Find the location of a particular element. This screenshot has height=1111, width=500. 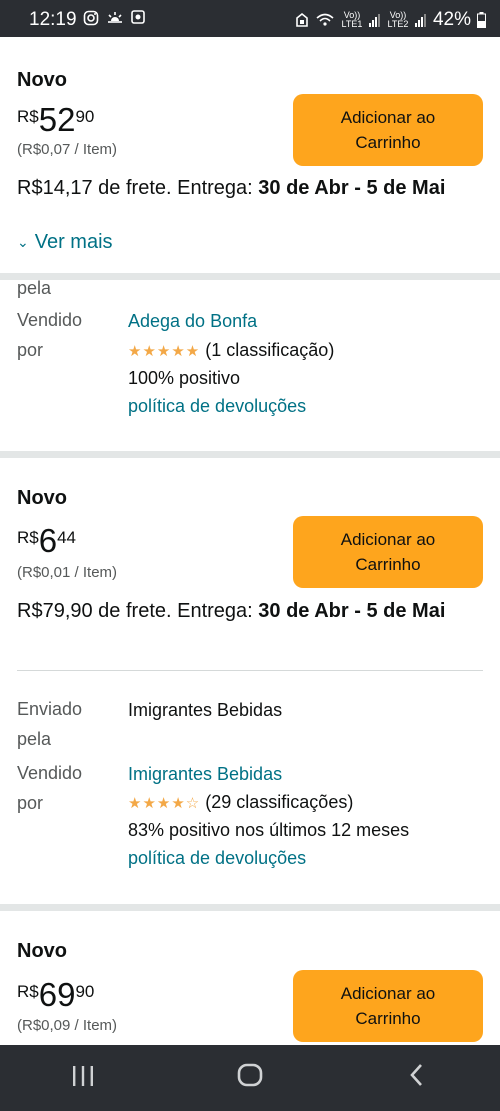

unit-price: (R$0,01 / Item) is located at coordinates (67, 572).